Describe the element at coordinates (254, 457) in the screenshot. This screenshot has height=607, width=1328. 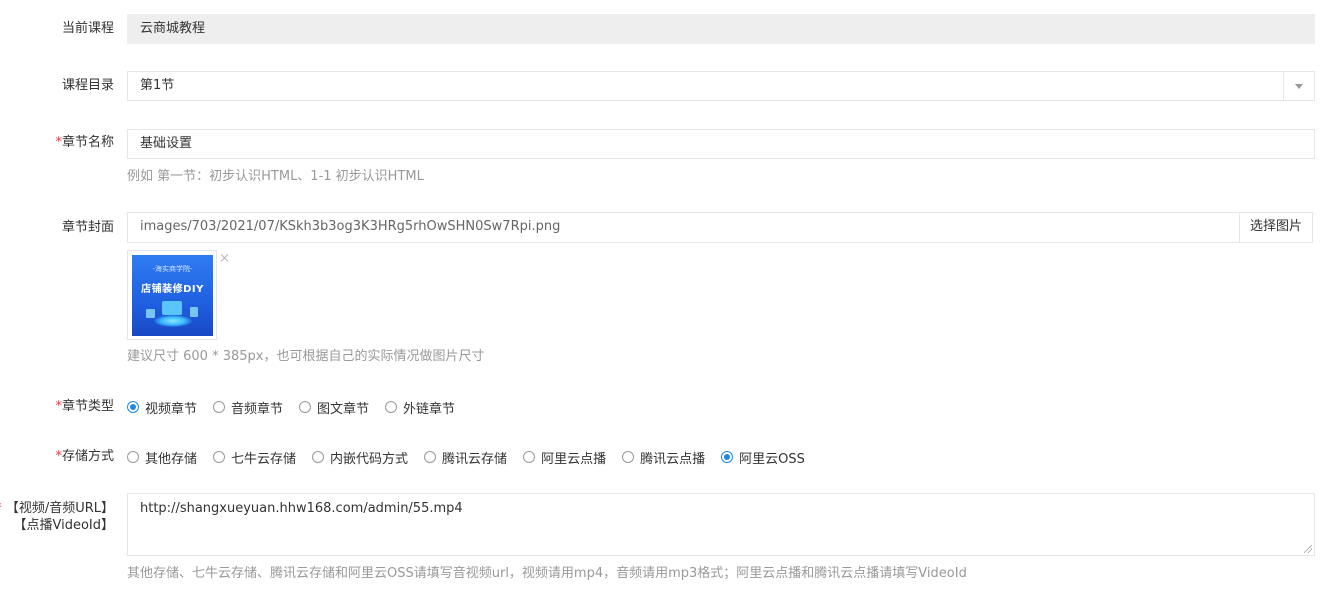
I see `radio-qiniu-storage: 七牛云存储` at that location.